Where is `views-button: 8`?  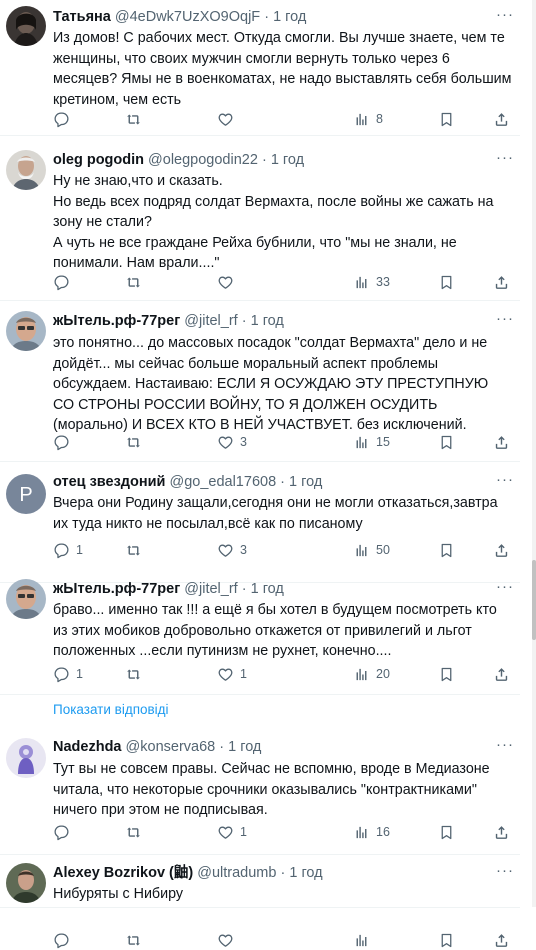
views-button: 8 is located at coordinates (368, 119).